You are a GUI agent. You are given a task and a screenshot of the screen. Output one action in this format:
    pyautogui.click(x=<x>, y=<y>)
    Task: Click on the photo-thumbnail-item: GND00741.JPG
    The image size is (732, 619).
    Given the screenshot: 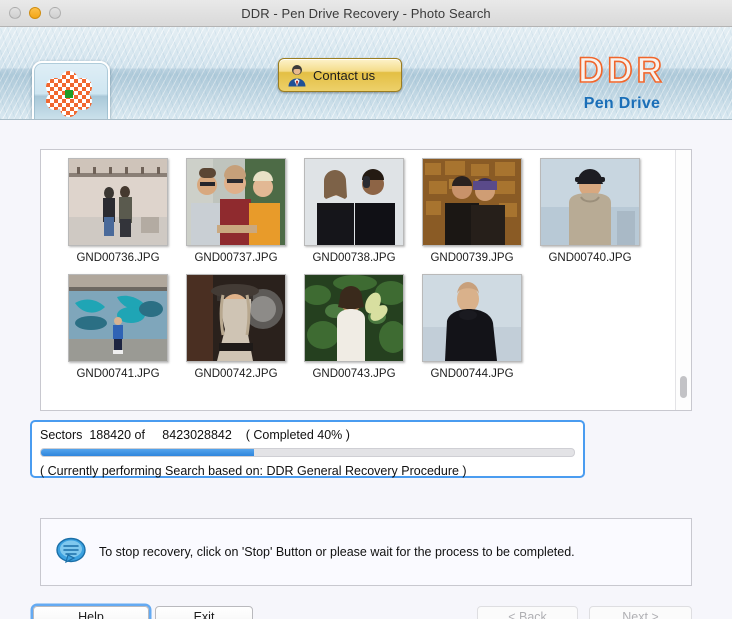 What is the action you would take?
    pyautogui.click(x=118, y=327)
    